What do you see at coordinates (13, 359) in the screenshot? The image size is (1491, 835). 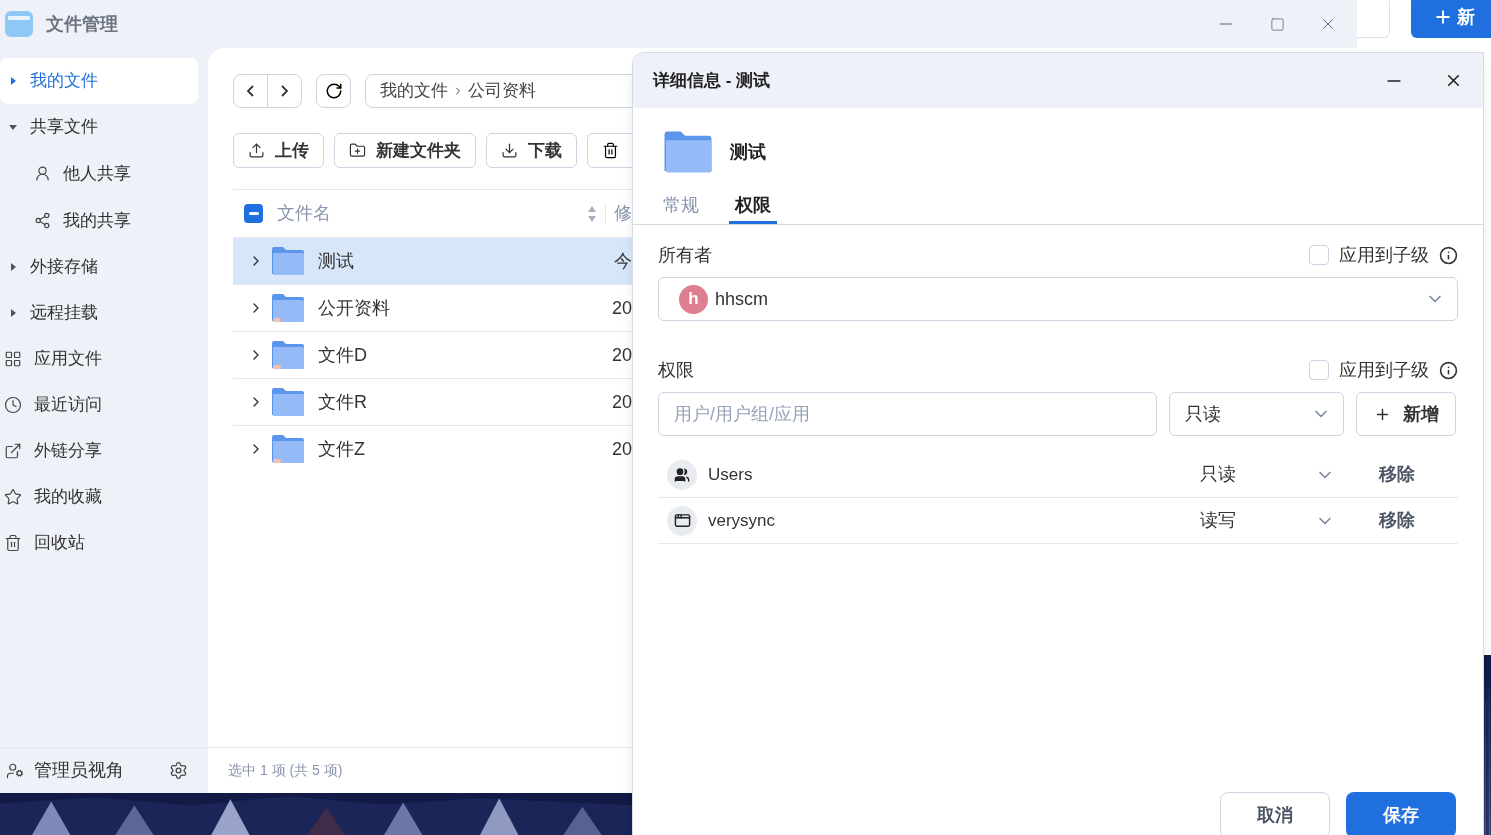 I see `grid-icon` at bounding box center [13, 359].